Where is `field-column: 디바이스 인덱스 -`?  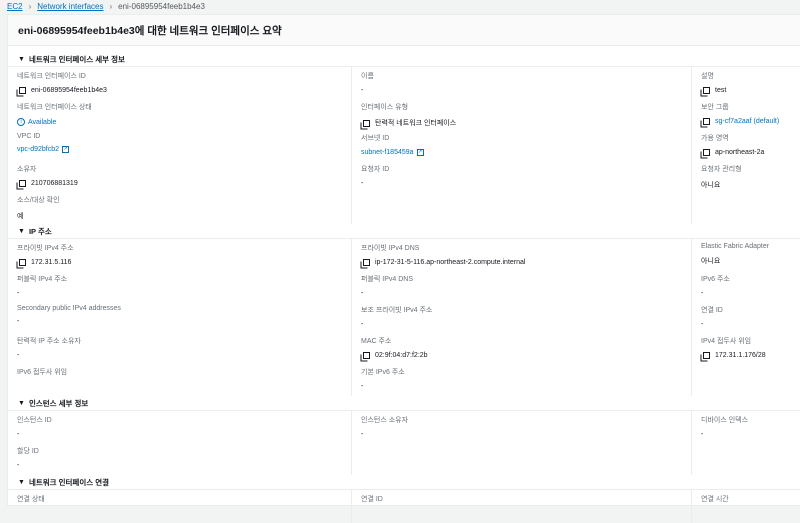 field-column: 디바이스 인덱스 - is located at coordinates (746, 443).